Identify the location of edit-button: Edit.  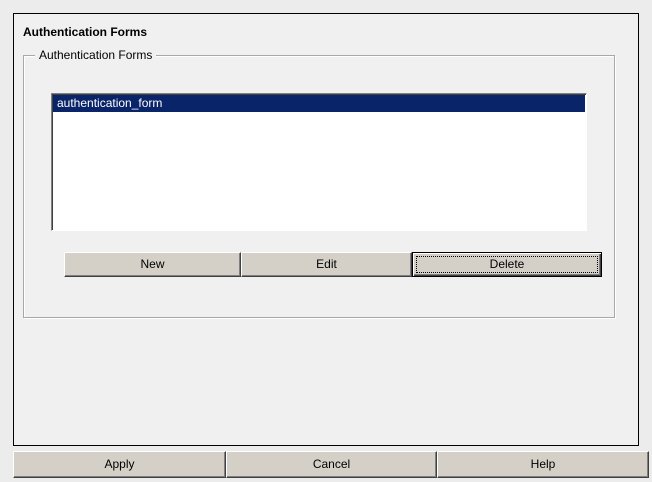
(326, 264).